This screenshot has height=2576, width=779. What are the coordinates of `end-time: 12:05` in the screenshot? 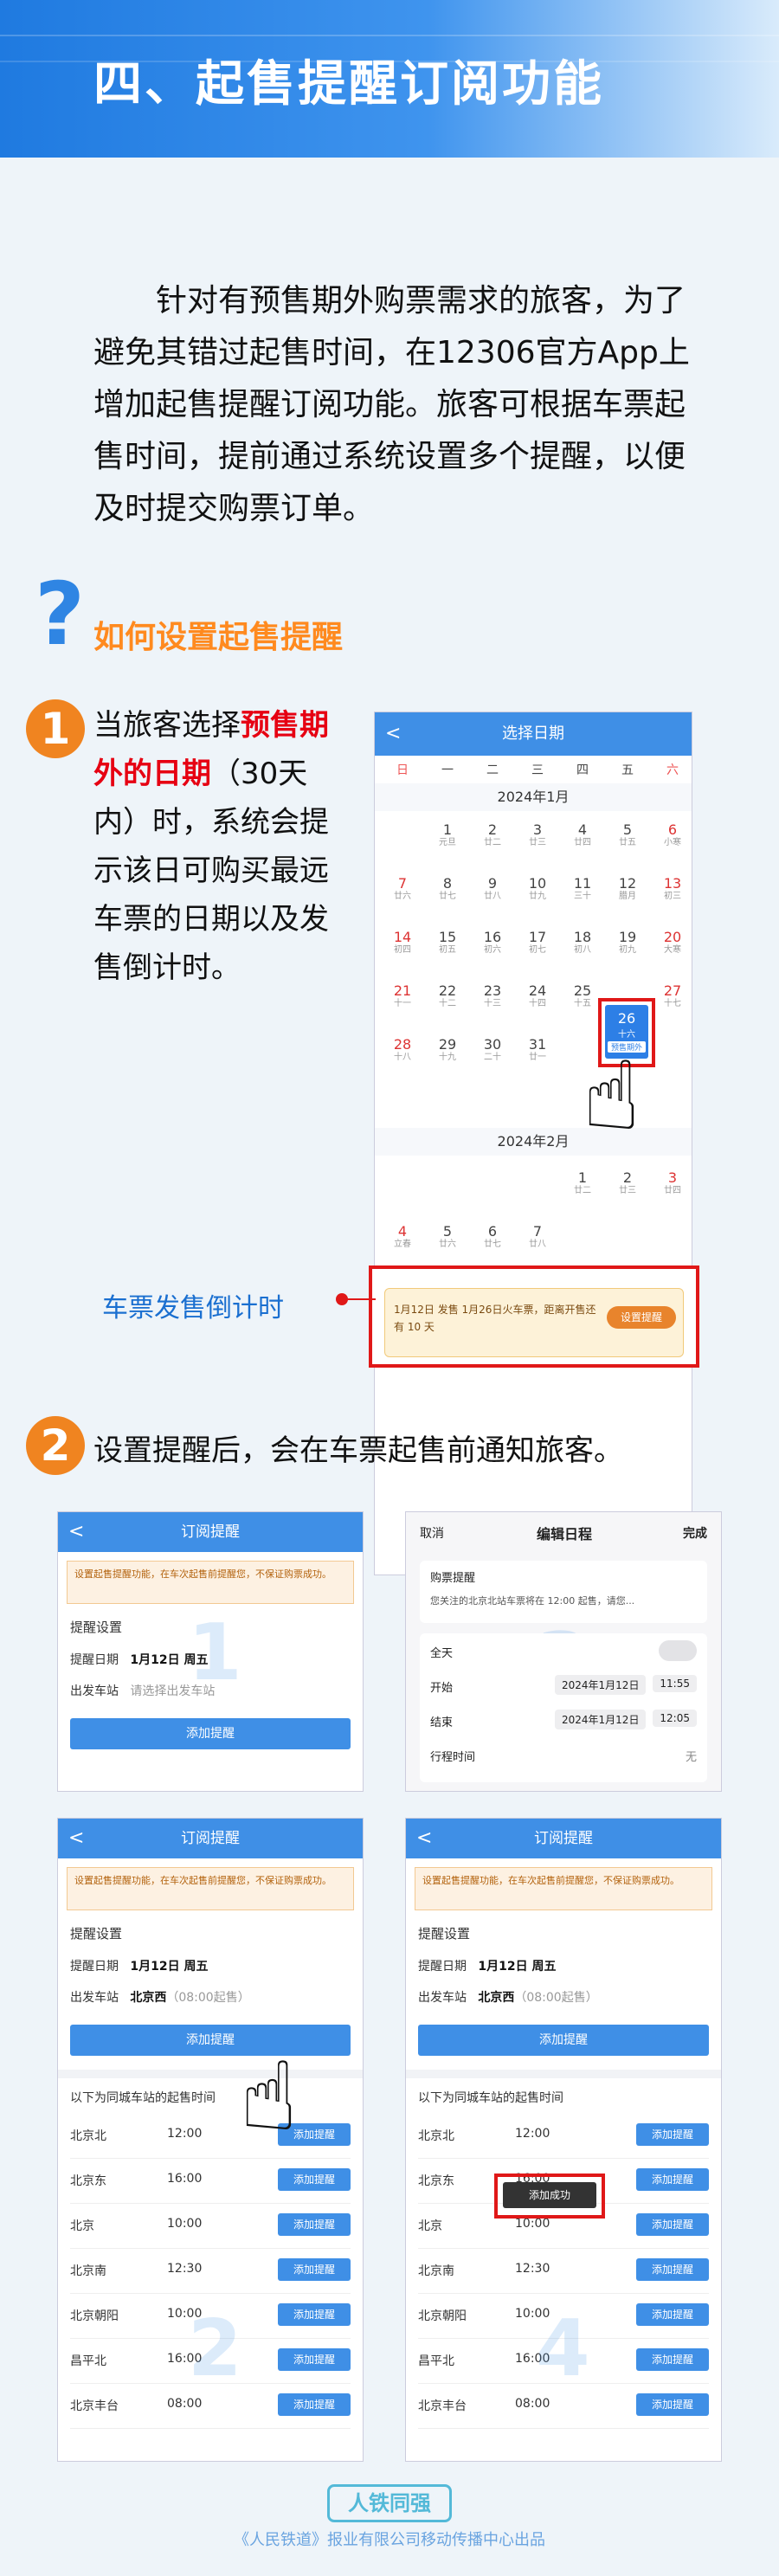 It's located at (675, 1718).